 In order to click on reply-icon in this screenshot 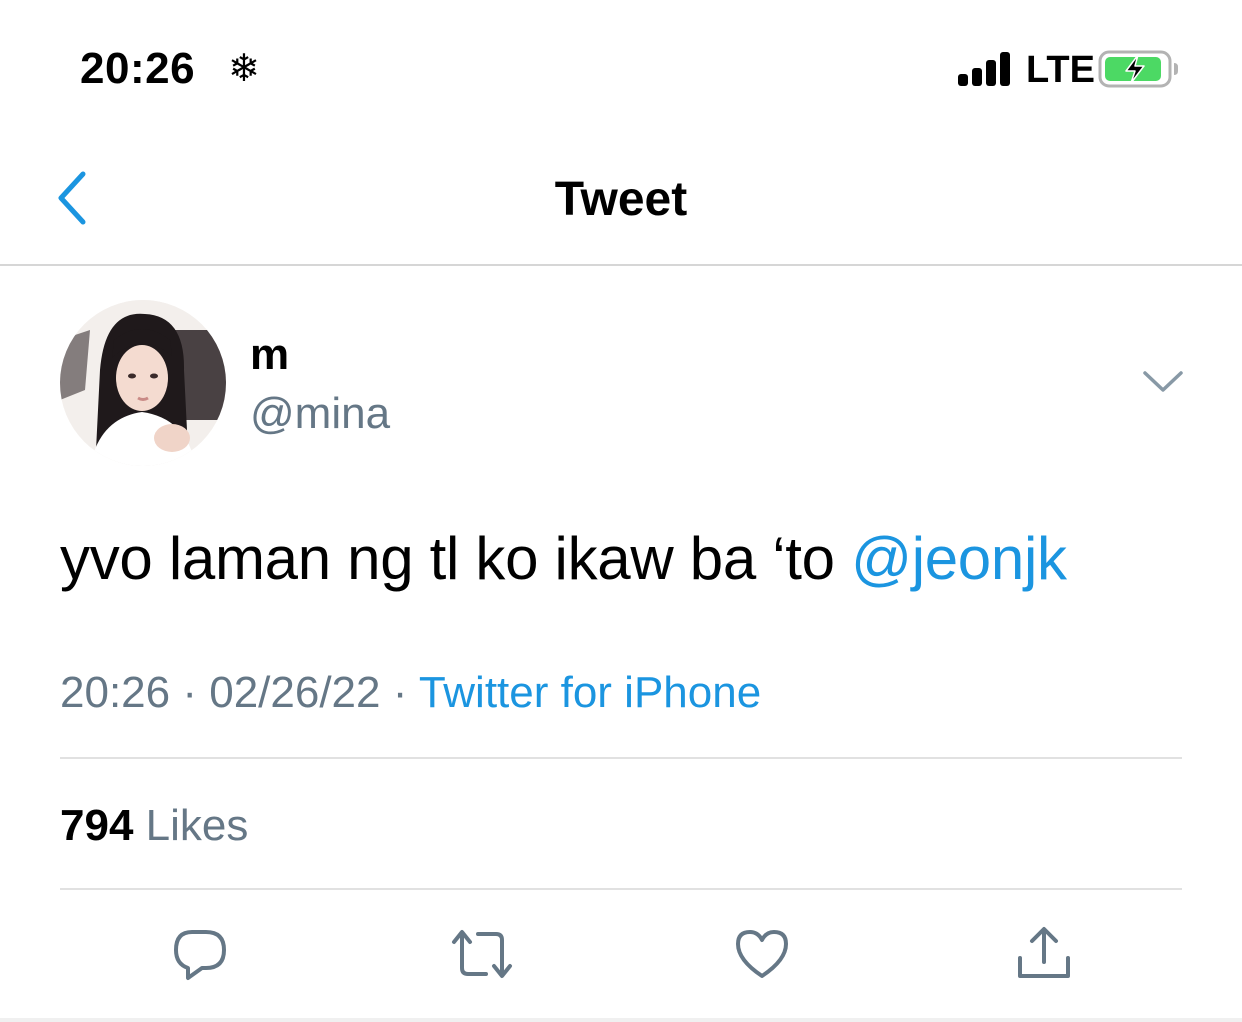, I will do `click(200, 955)`.